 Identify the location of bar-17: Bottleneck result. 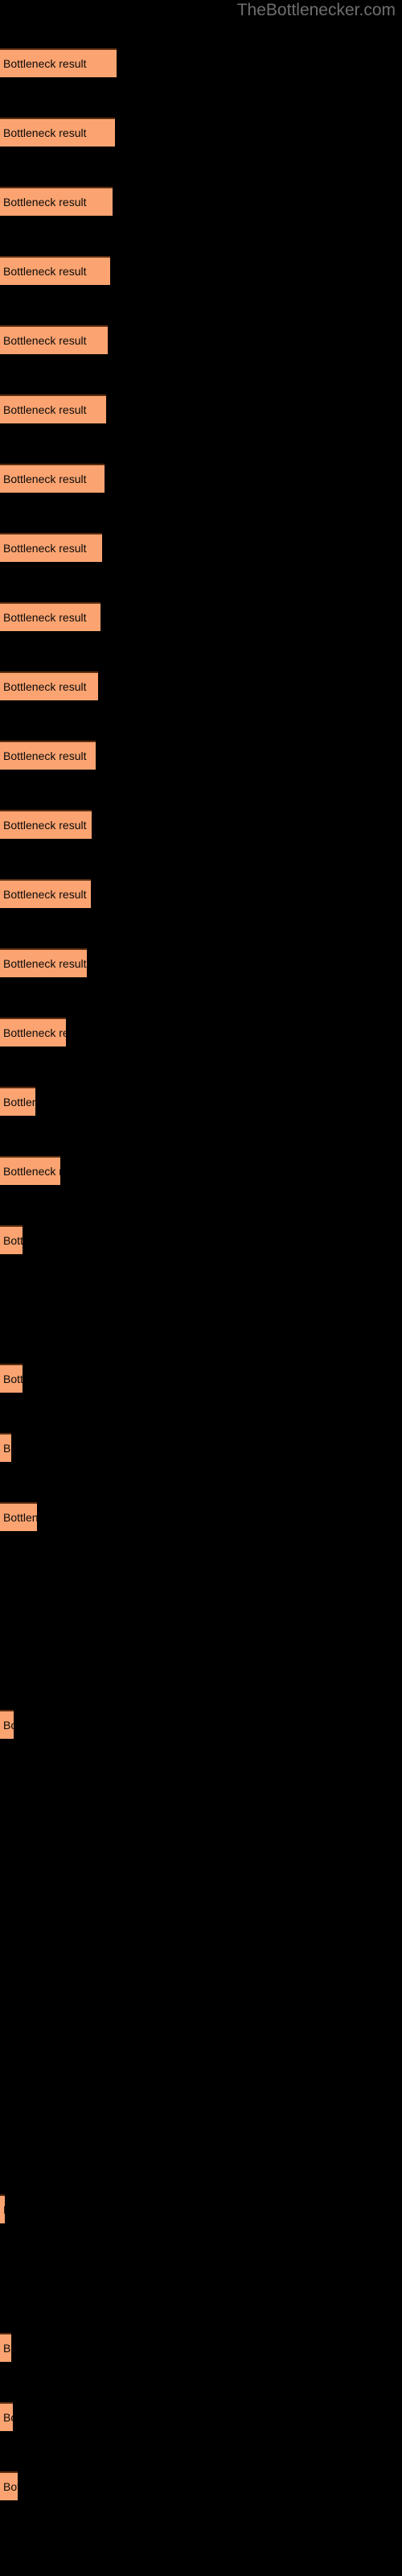
(30, 1170).